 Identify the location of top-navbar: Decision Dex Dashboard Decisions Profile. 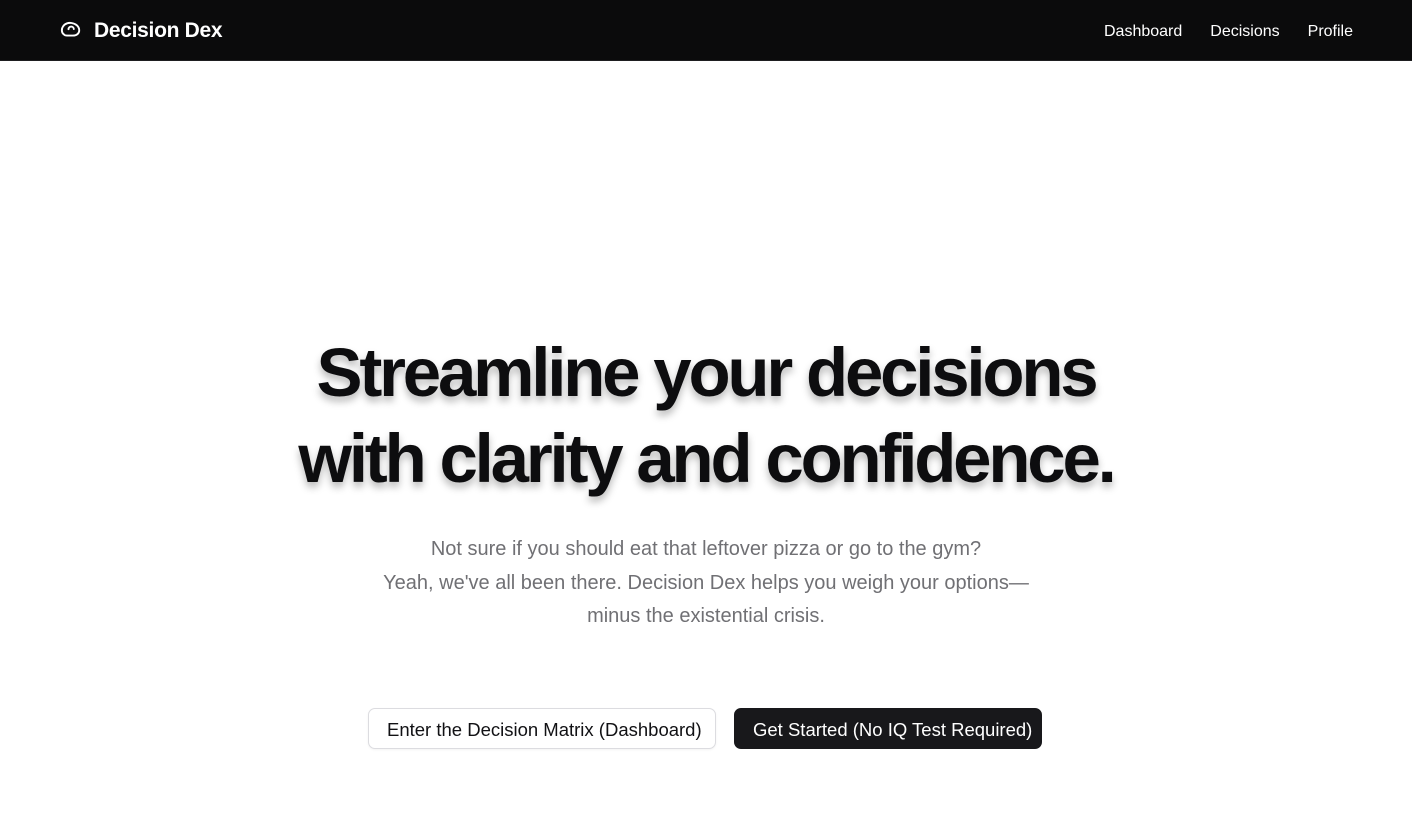
(706, 30).